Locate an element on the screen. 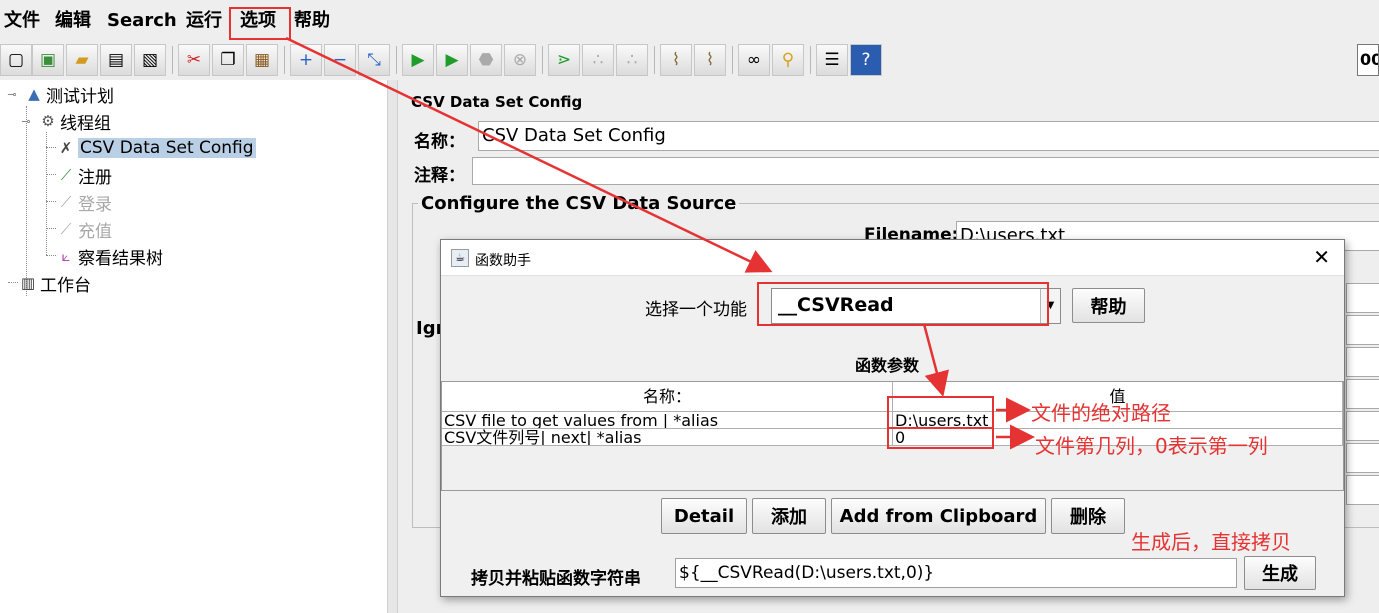 The image size is (1379, 613). select-function-label: 选择一个功能 is located at coordinates (696, 310).